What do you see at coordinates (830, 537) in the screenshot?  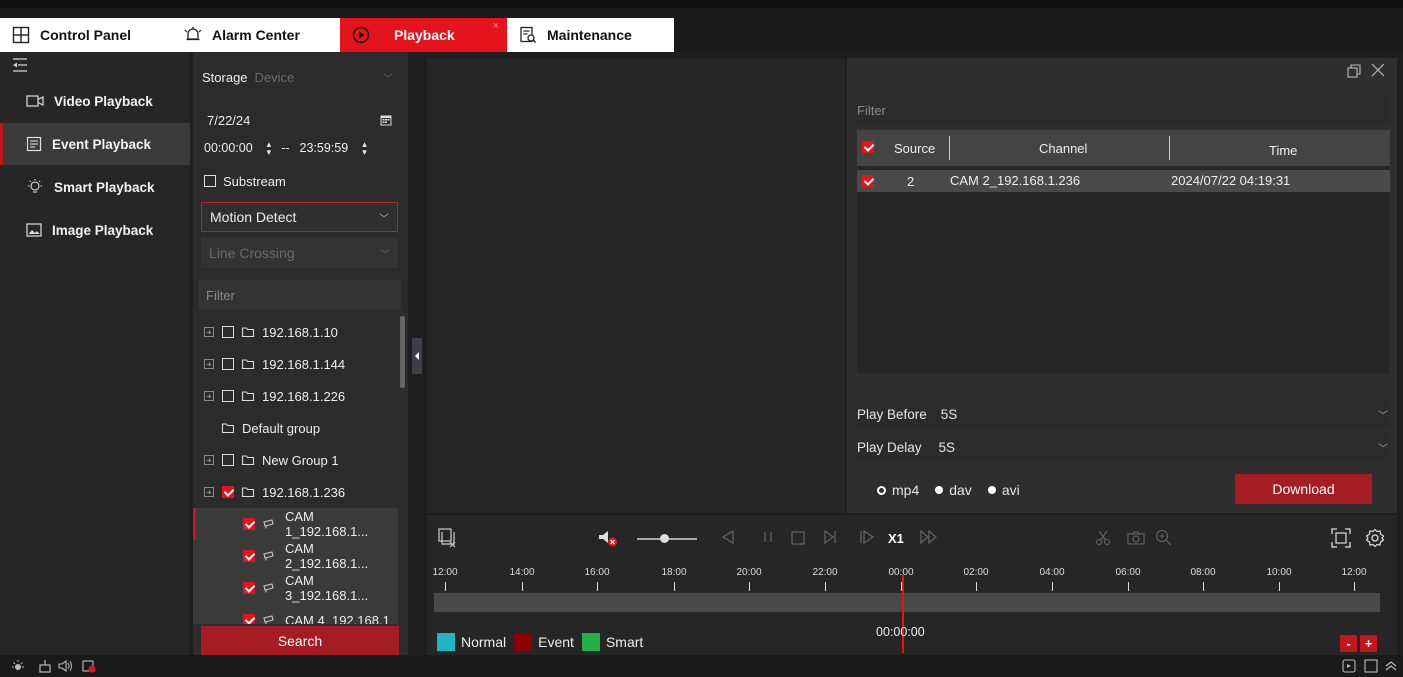 I see `next-frame-icon` at bounding box center [830, 537].